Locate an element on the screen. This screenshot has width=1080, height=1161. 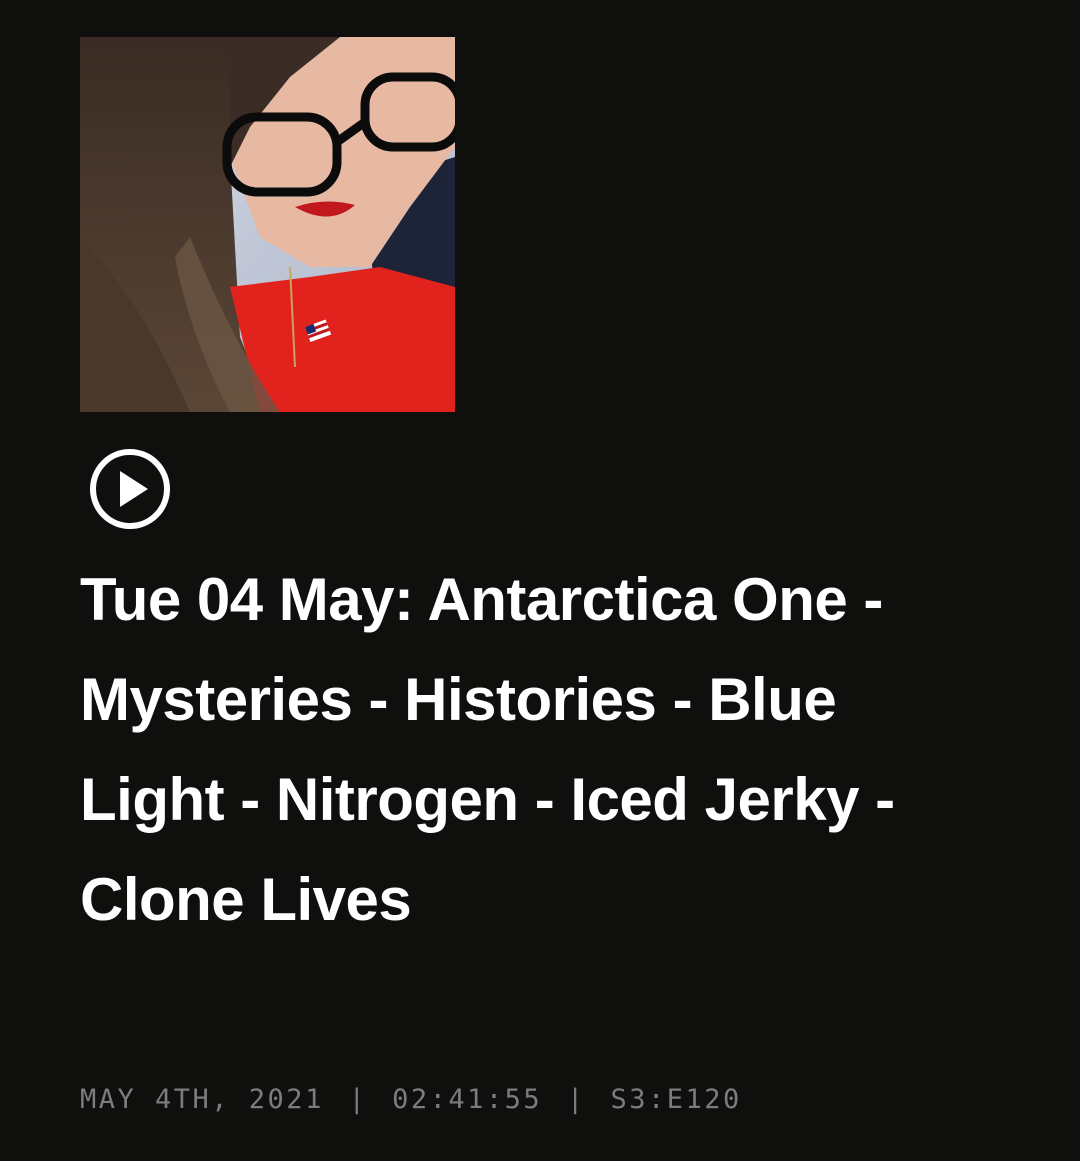
episode-meta: MAY 4TH, 2021 | 02:41:55 | S3:E120 is located at coordinates (411, 1099).